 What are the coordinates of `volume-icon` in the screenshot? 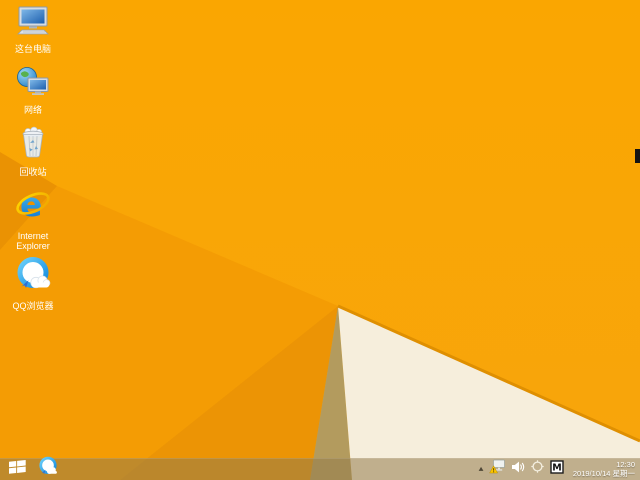 It's located at (518, 469).